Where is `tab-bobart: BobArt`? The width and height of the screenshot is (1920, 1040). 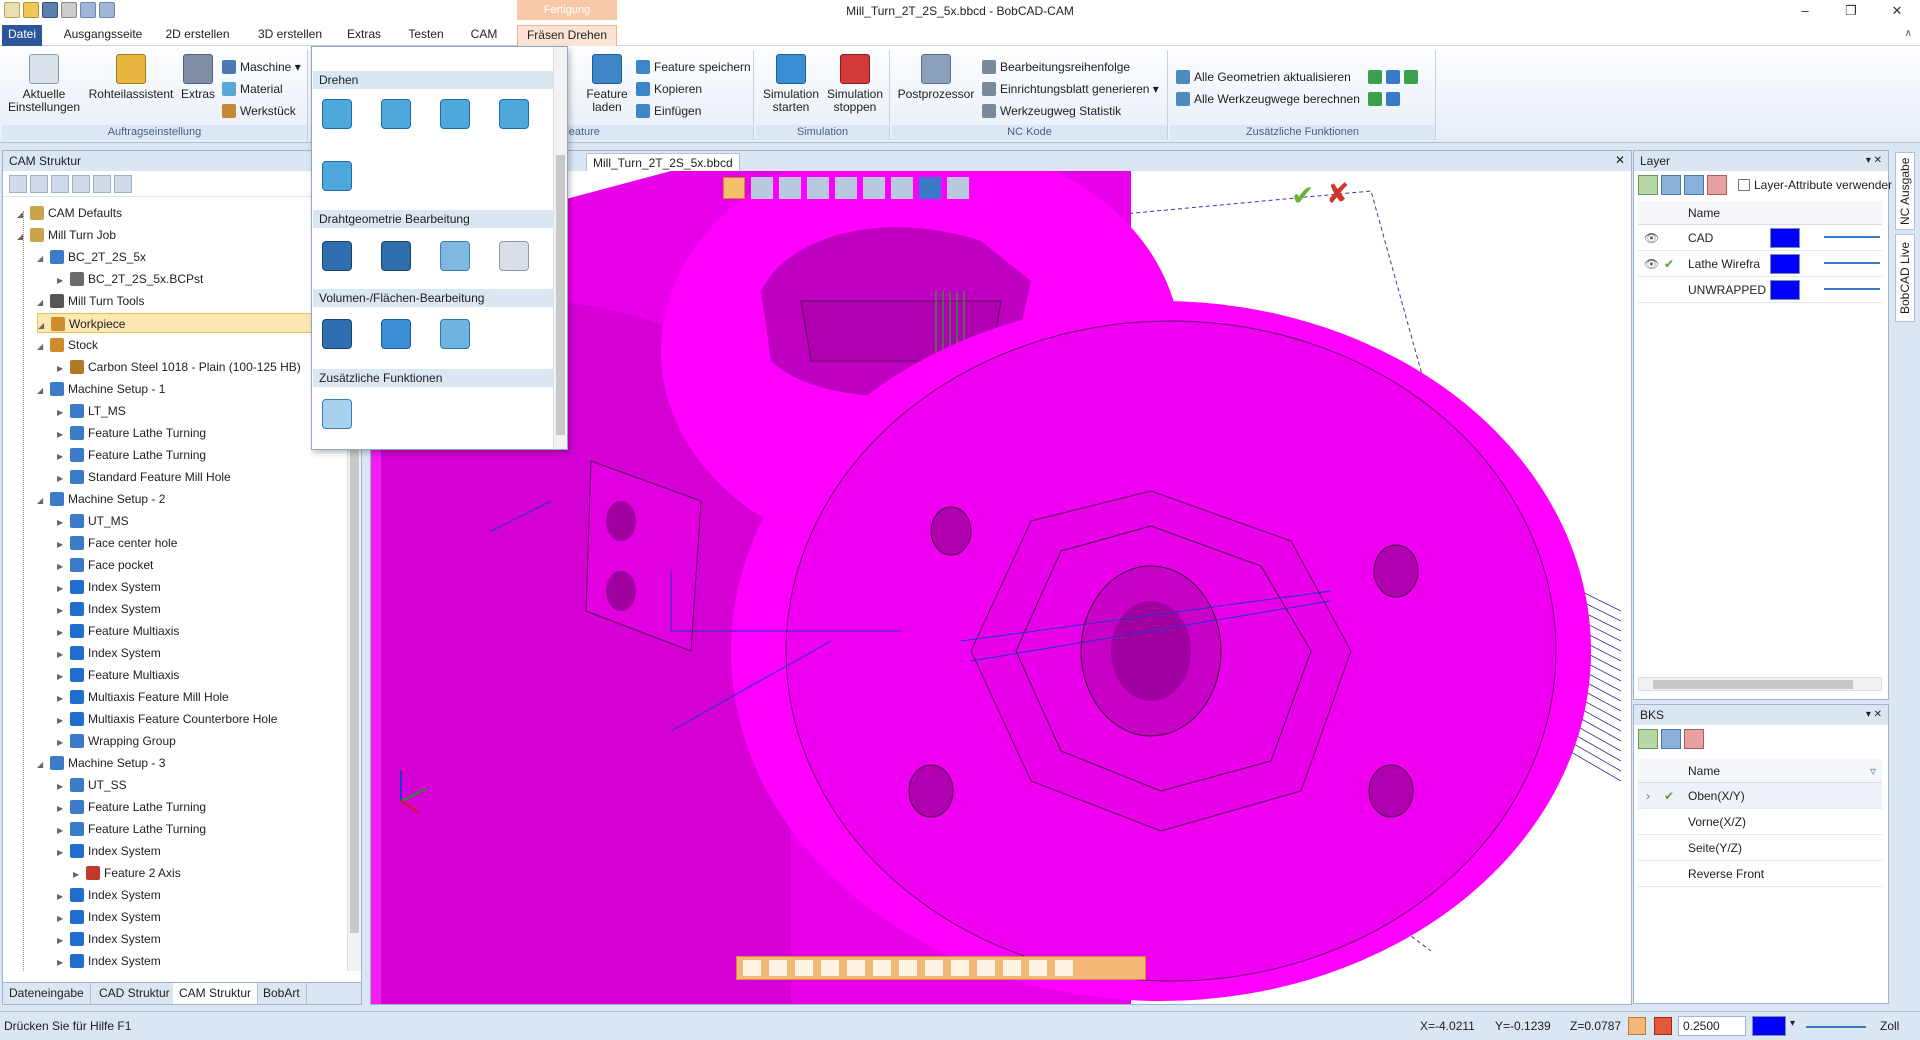 tab-bobart: BobArt is located at coordinates (282, 993).